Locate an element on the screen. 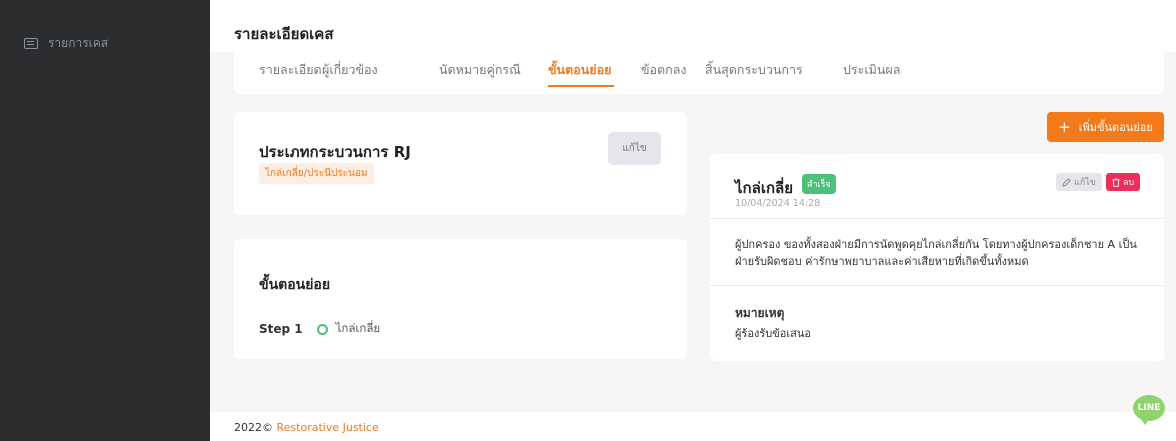  footer-copyright: 2022© Restorative Justice is located at coordinates (306, 427).